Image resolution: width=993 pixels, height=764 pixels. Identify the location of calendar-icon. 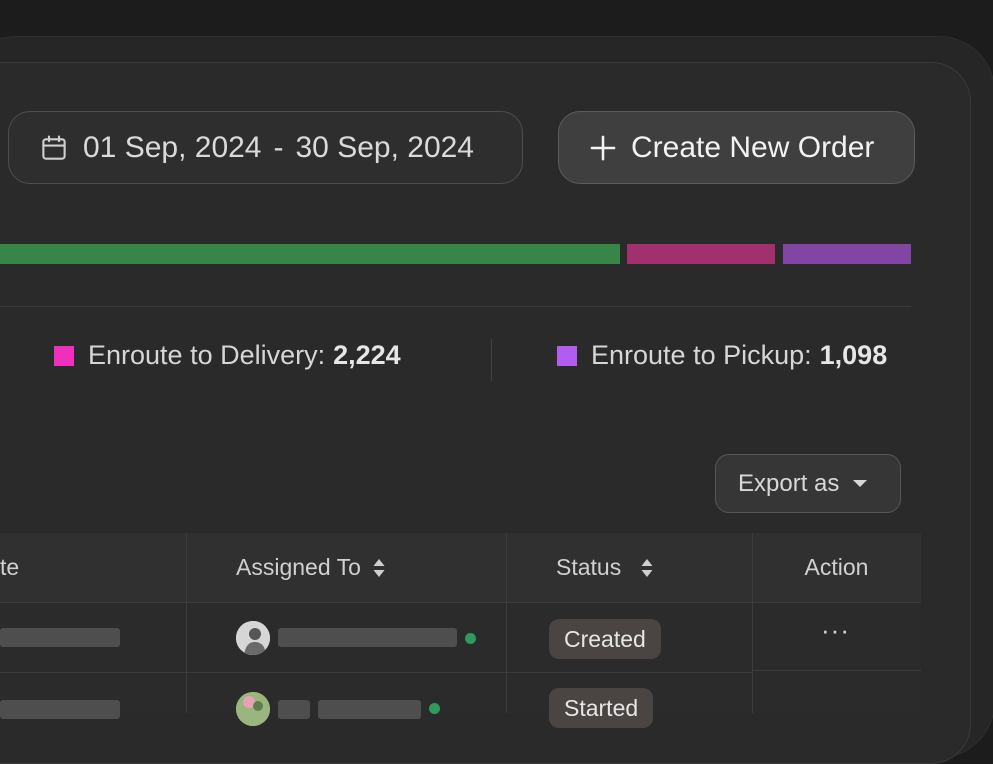
(54, 147).